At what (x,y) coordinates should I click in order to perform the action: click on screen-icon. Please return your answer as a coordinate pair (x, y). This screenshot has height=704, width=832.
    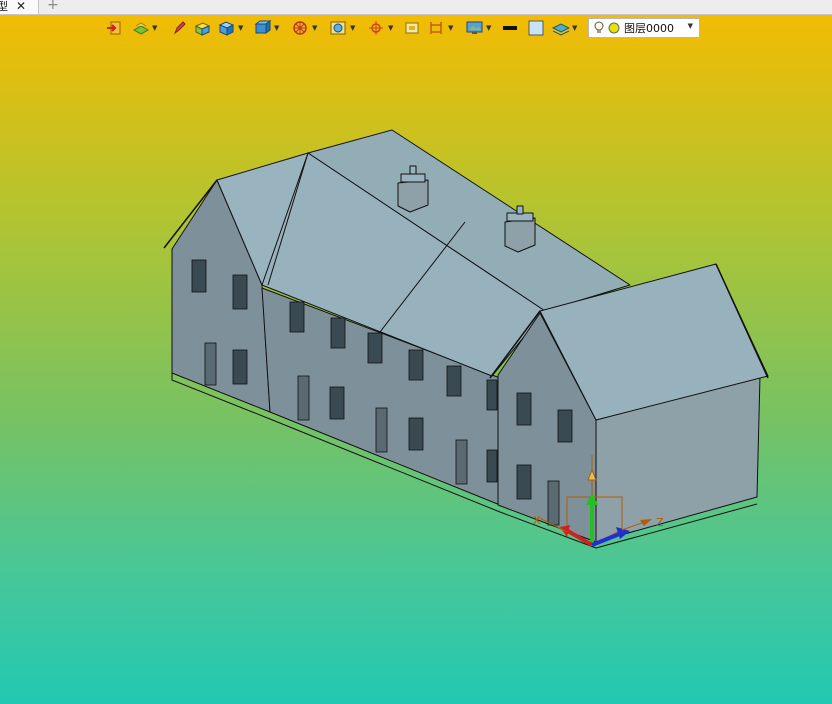
    Looking at the image, I should click on (474, 27).